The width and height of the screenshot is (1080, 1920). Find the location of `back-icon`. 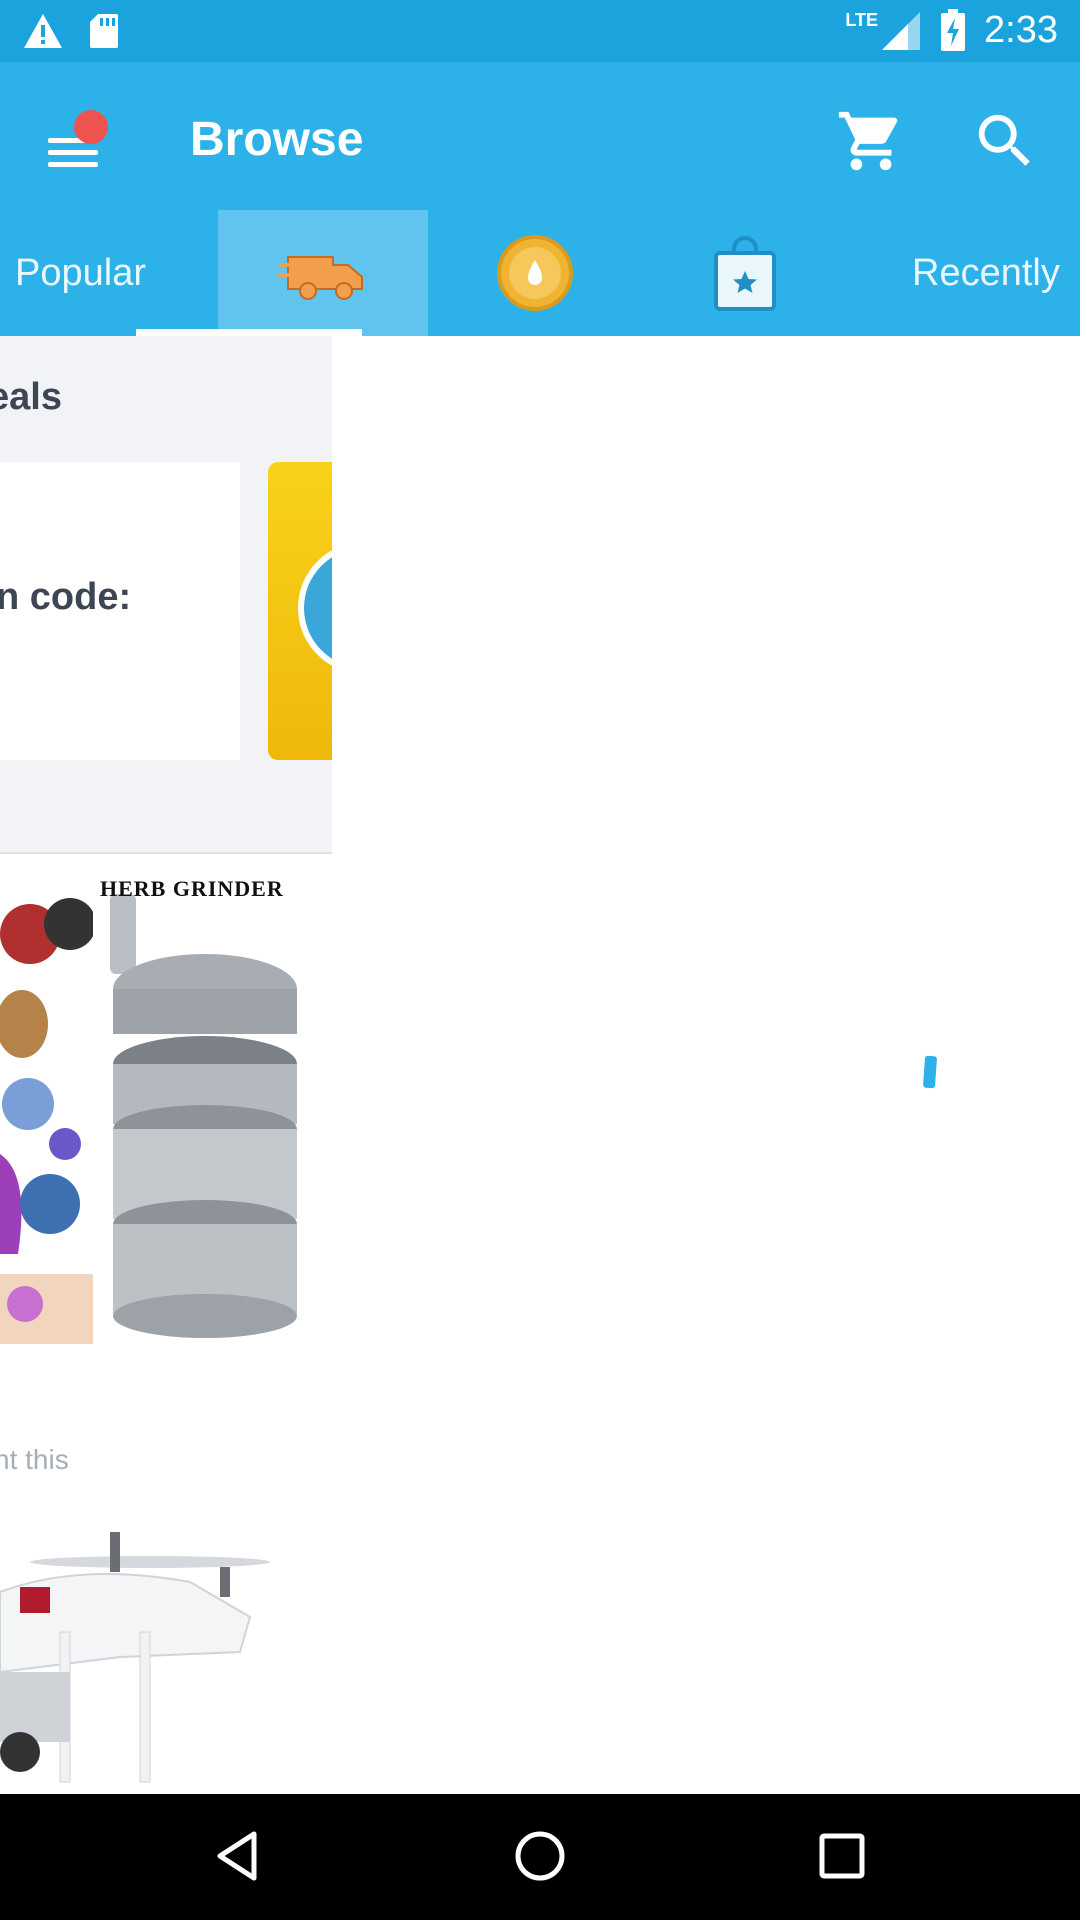

back-icon is located at coordinates (237, 1856).